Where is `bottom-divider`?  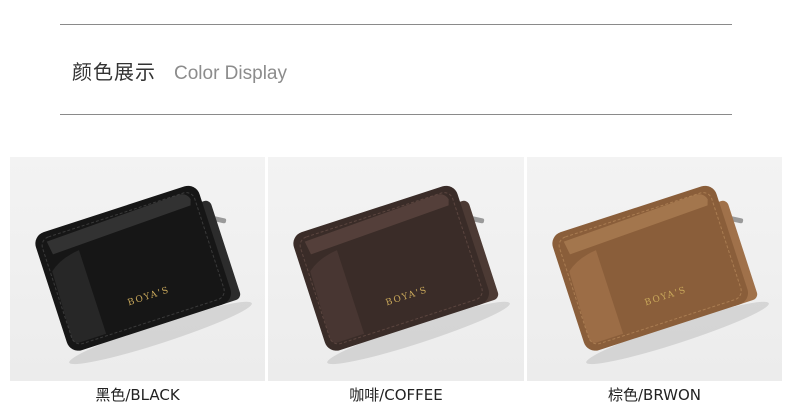 bottom-divider is located at coordinates (396, 114).